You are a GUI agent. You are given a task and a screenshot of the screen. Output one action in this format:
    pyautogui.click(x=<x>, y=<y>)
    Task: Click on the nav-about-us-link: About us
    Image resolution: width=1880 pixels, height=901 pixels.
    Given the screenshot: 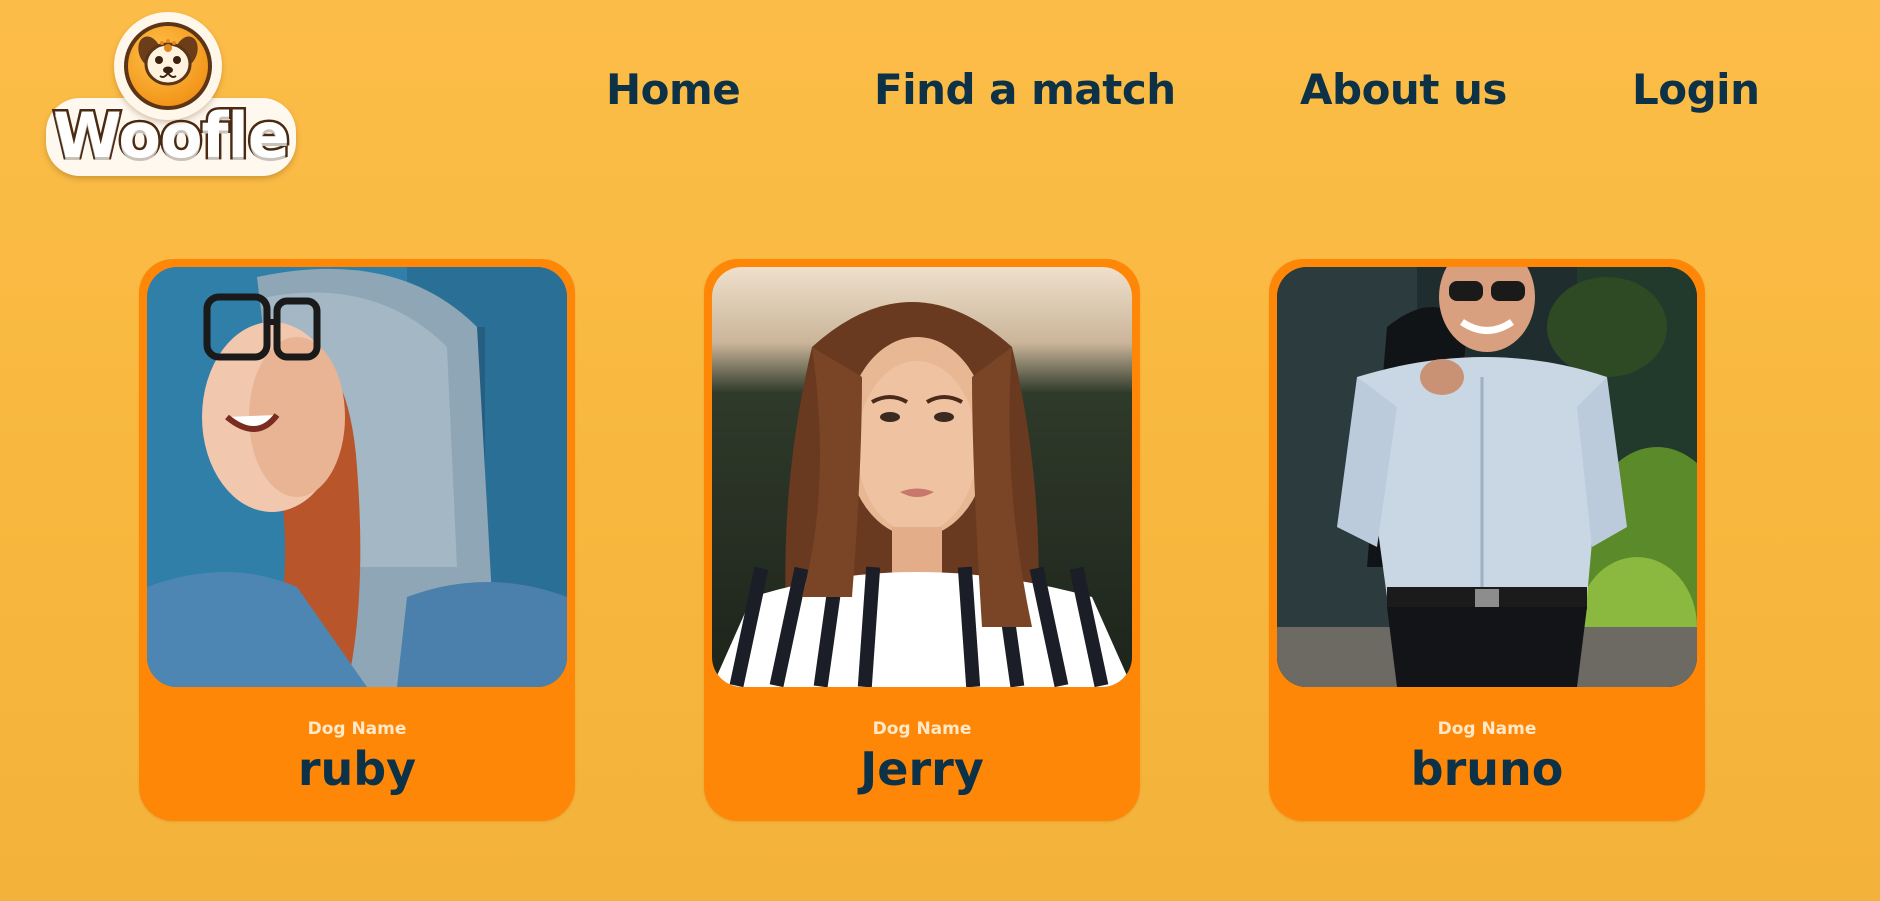 What is the action you would take?
    pyautogui.click(x=1403, y=90)
    